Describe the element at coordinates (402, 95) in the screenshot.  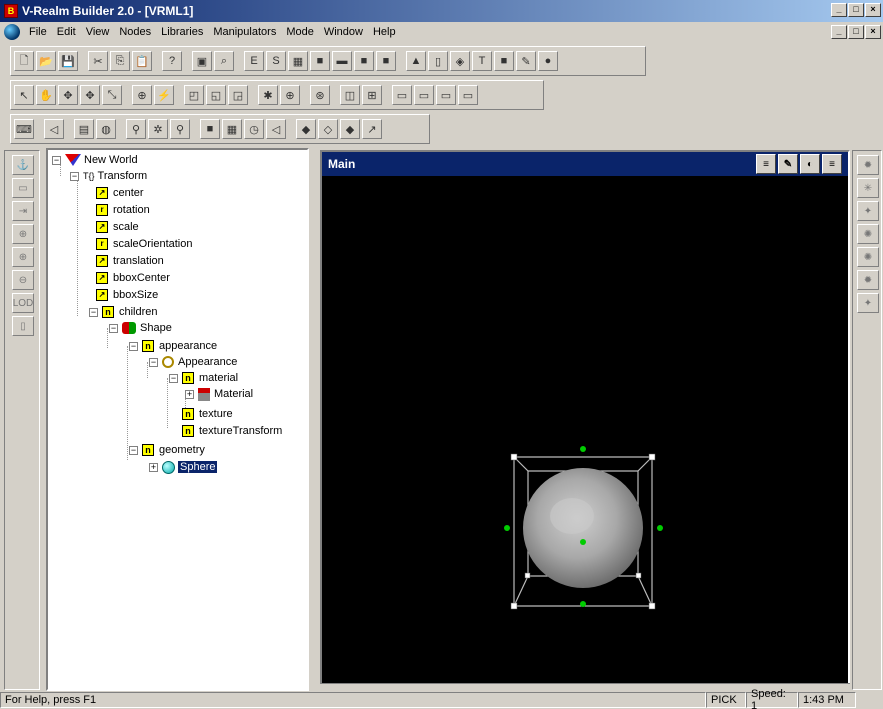
I see `tb2-15-button: ▭` at that location.